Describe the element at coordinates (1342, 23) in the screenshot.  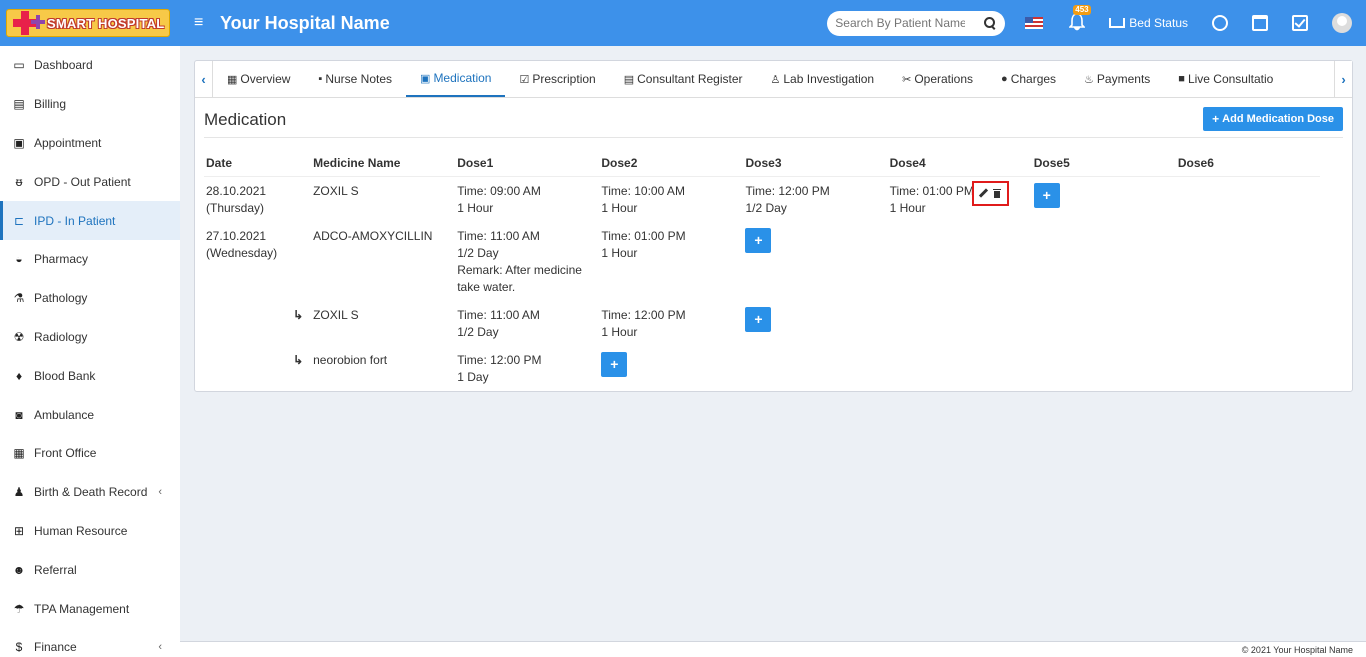
I see `user-avatar` at that location.